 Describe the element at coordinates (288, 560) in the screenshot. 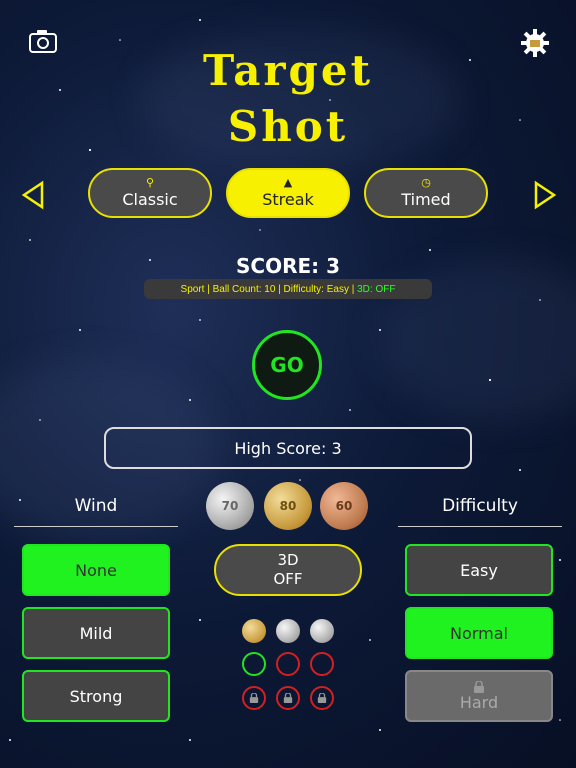

I see `toggle-3d-label: 3D` at that location.